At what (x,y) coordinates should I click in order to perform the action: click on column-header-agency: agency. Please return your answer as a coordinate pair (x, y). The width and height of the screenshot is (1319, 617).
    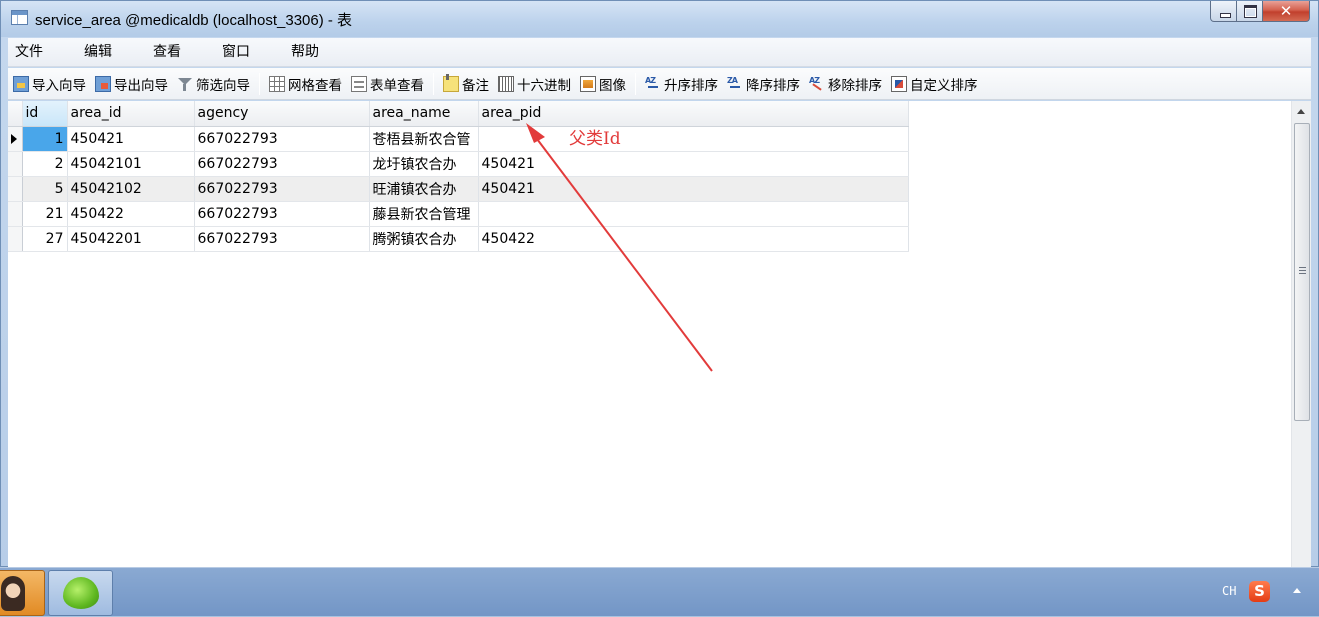
    Looking at the image, I should click on (282, 114).